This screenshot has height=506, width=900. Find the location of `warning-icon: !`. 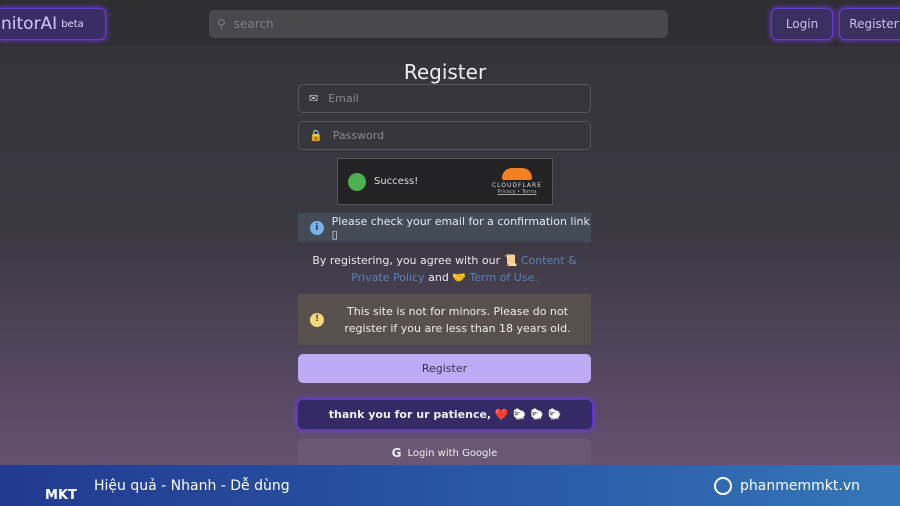

warning-icon: ! is located at coordinates (317, 319).